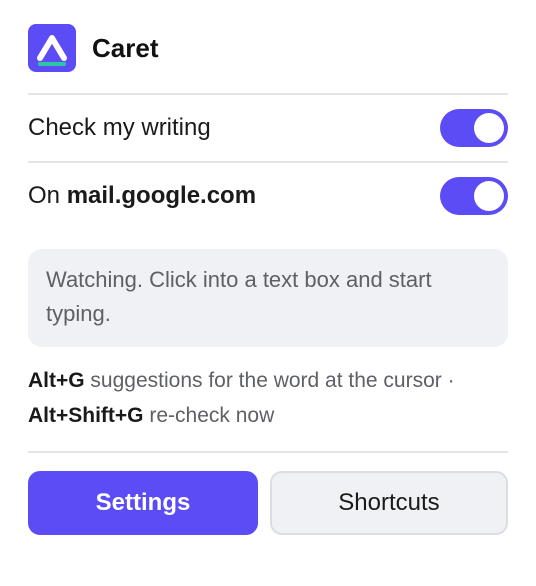 This screenshot has height=586, width=536. Describe the element at coordinates (56, 380) in the screenshot. I see `suggest-shortcut-key: Alt+G` at that location.